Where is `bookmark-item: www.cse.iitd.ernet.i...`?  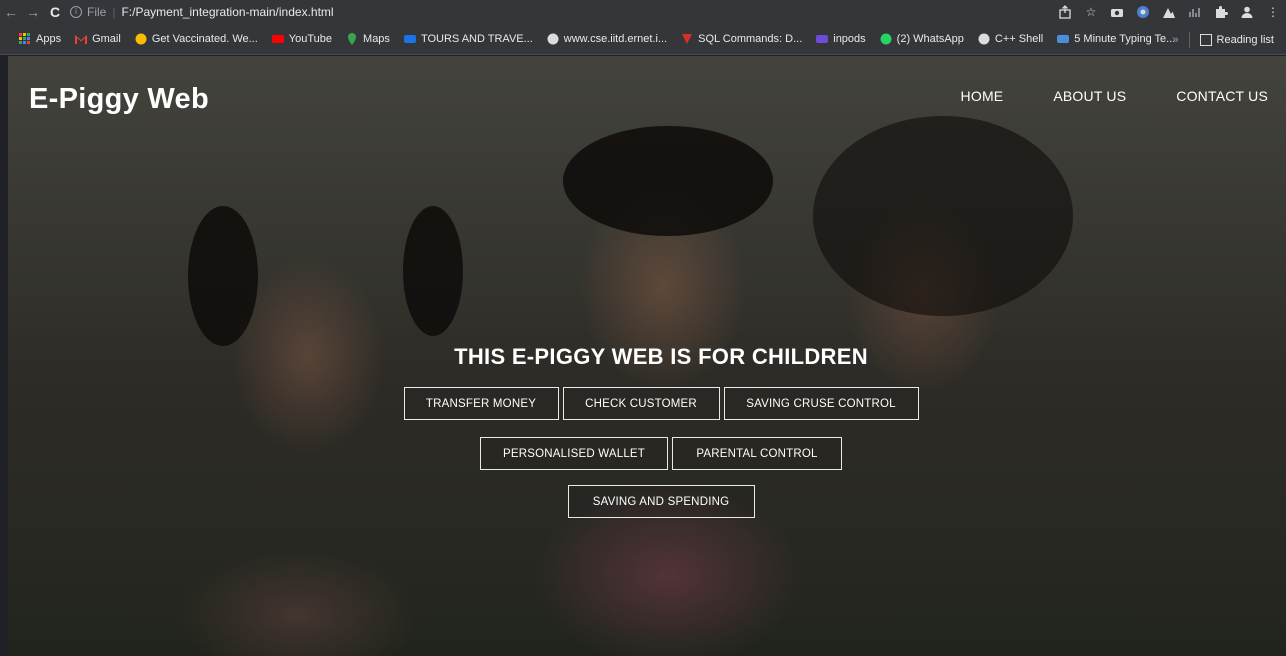
bookmark-item: www.cse.iitd.ernet.i... is located at coordinates (607, 39).